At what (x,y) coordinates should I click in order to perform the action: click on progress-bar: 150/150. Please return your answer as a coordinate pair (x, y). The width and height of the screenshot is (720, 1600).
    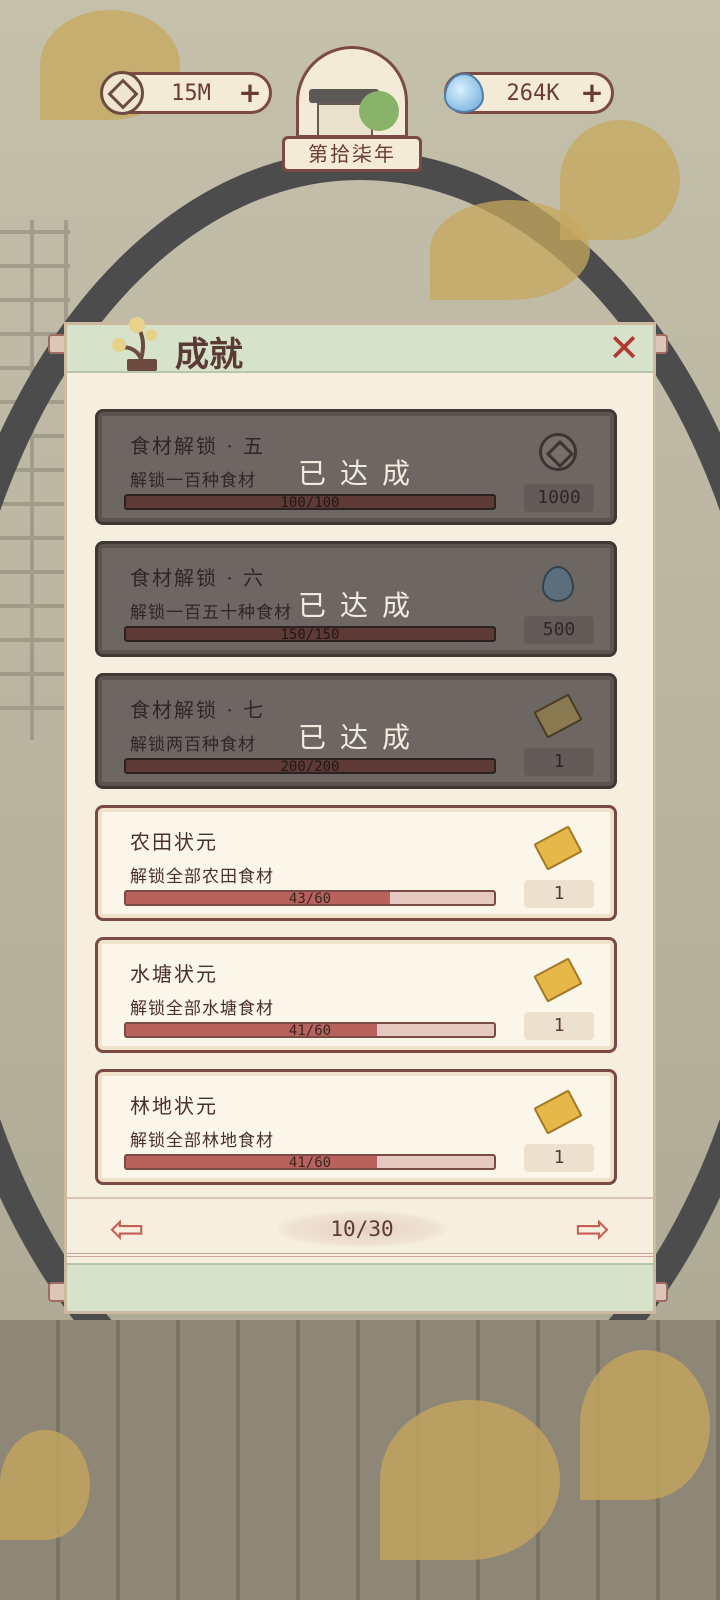
    Looking at the image, I should click on (310, 634).